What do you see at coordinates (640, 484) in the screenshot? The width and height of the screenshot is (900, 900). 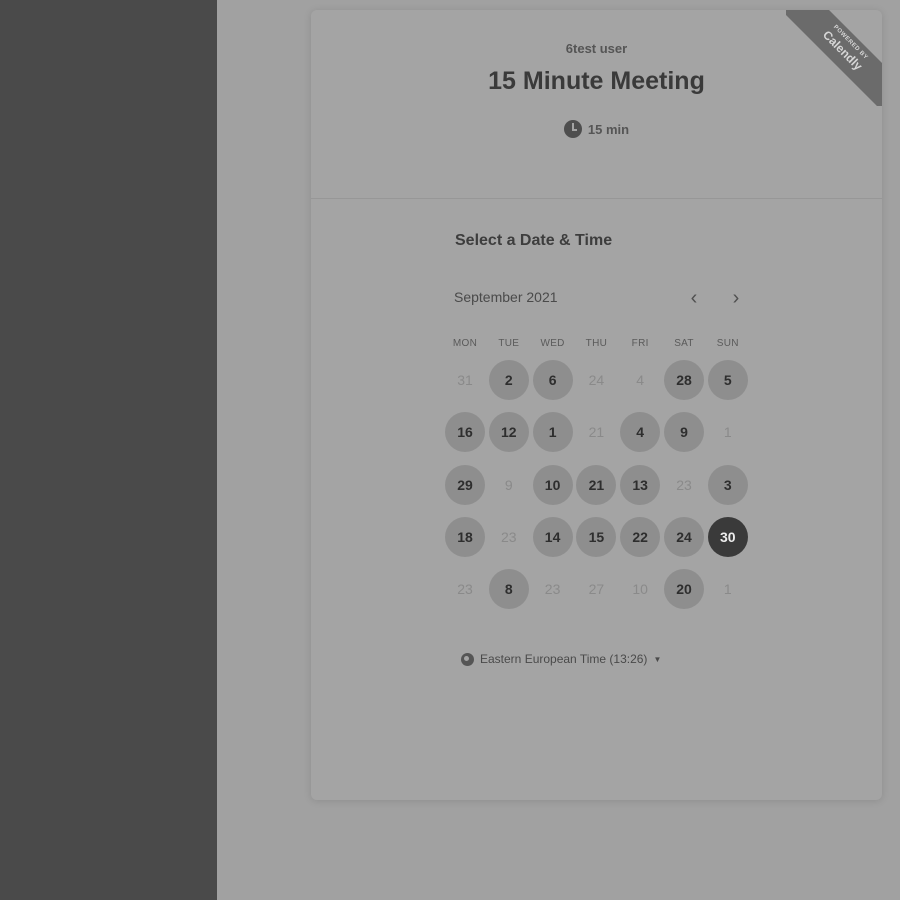 I see `day-cell: 13` at bounding box center [640, 484].